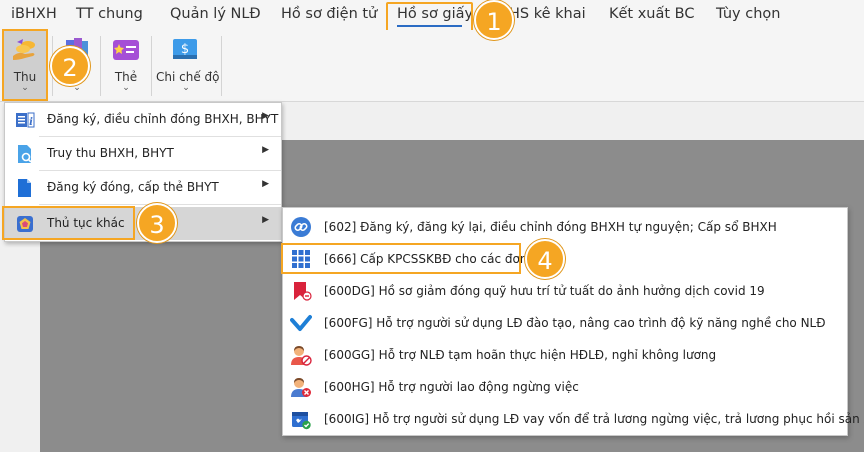  Describe the element at coordinates (652, 14) in the screenshot. I see `menu-ket-xuat-bc: Kết xuất BC` at that location.